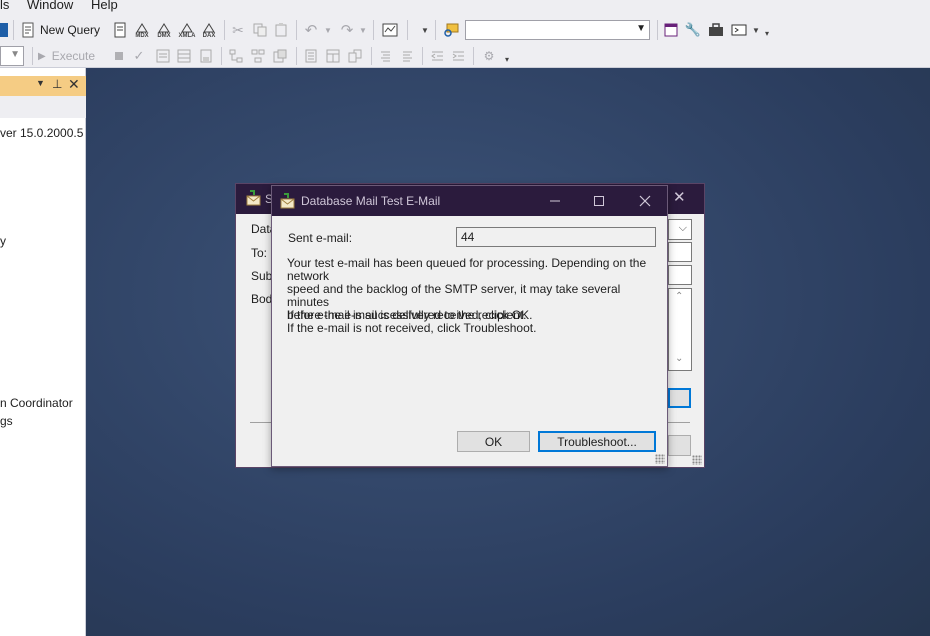 The height and width of the screenshot is (636, 930). What do you see at coordinates (163, 56) in the screenshot?
I see `results-to-text-icon` at bounding box center [163, 56].